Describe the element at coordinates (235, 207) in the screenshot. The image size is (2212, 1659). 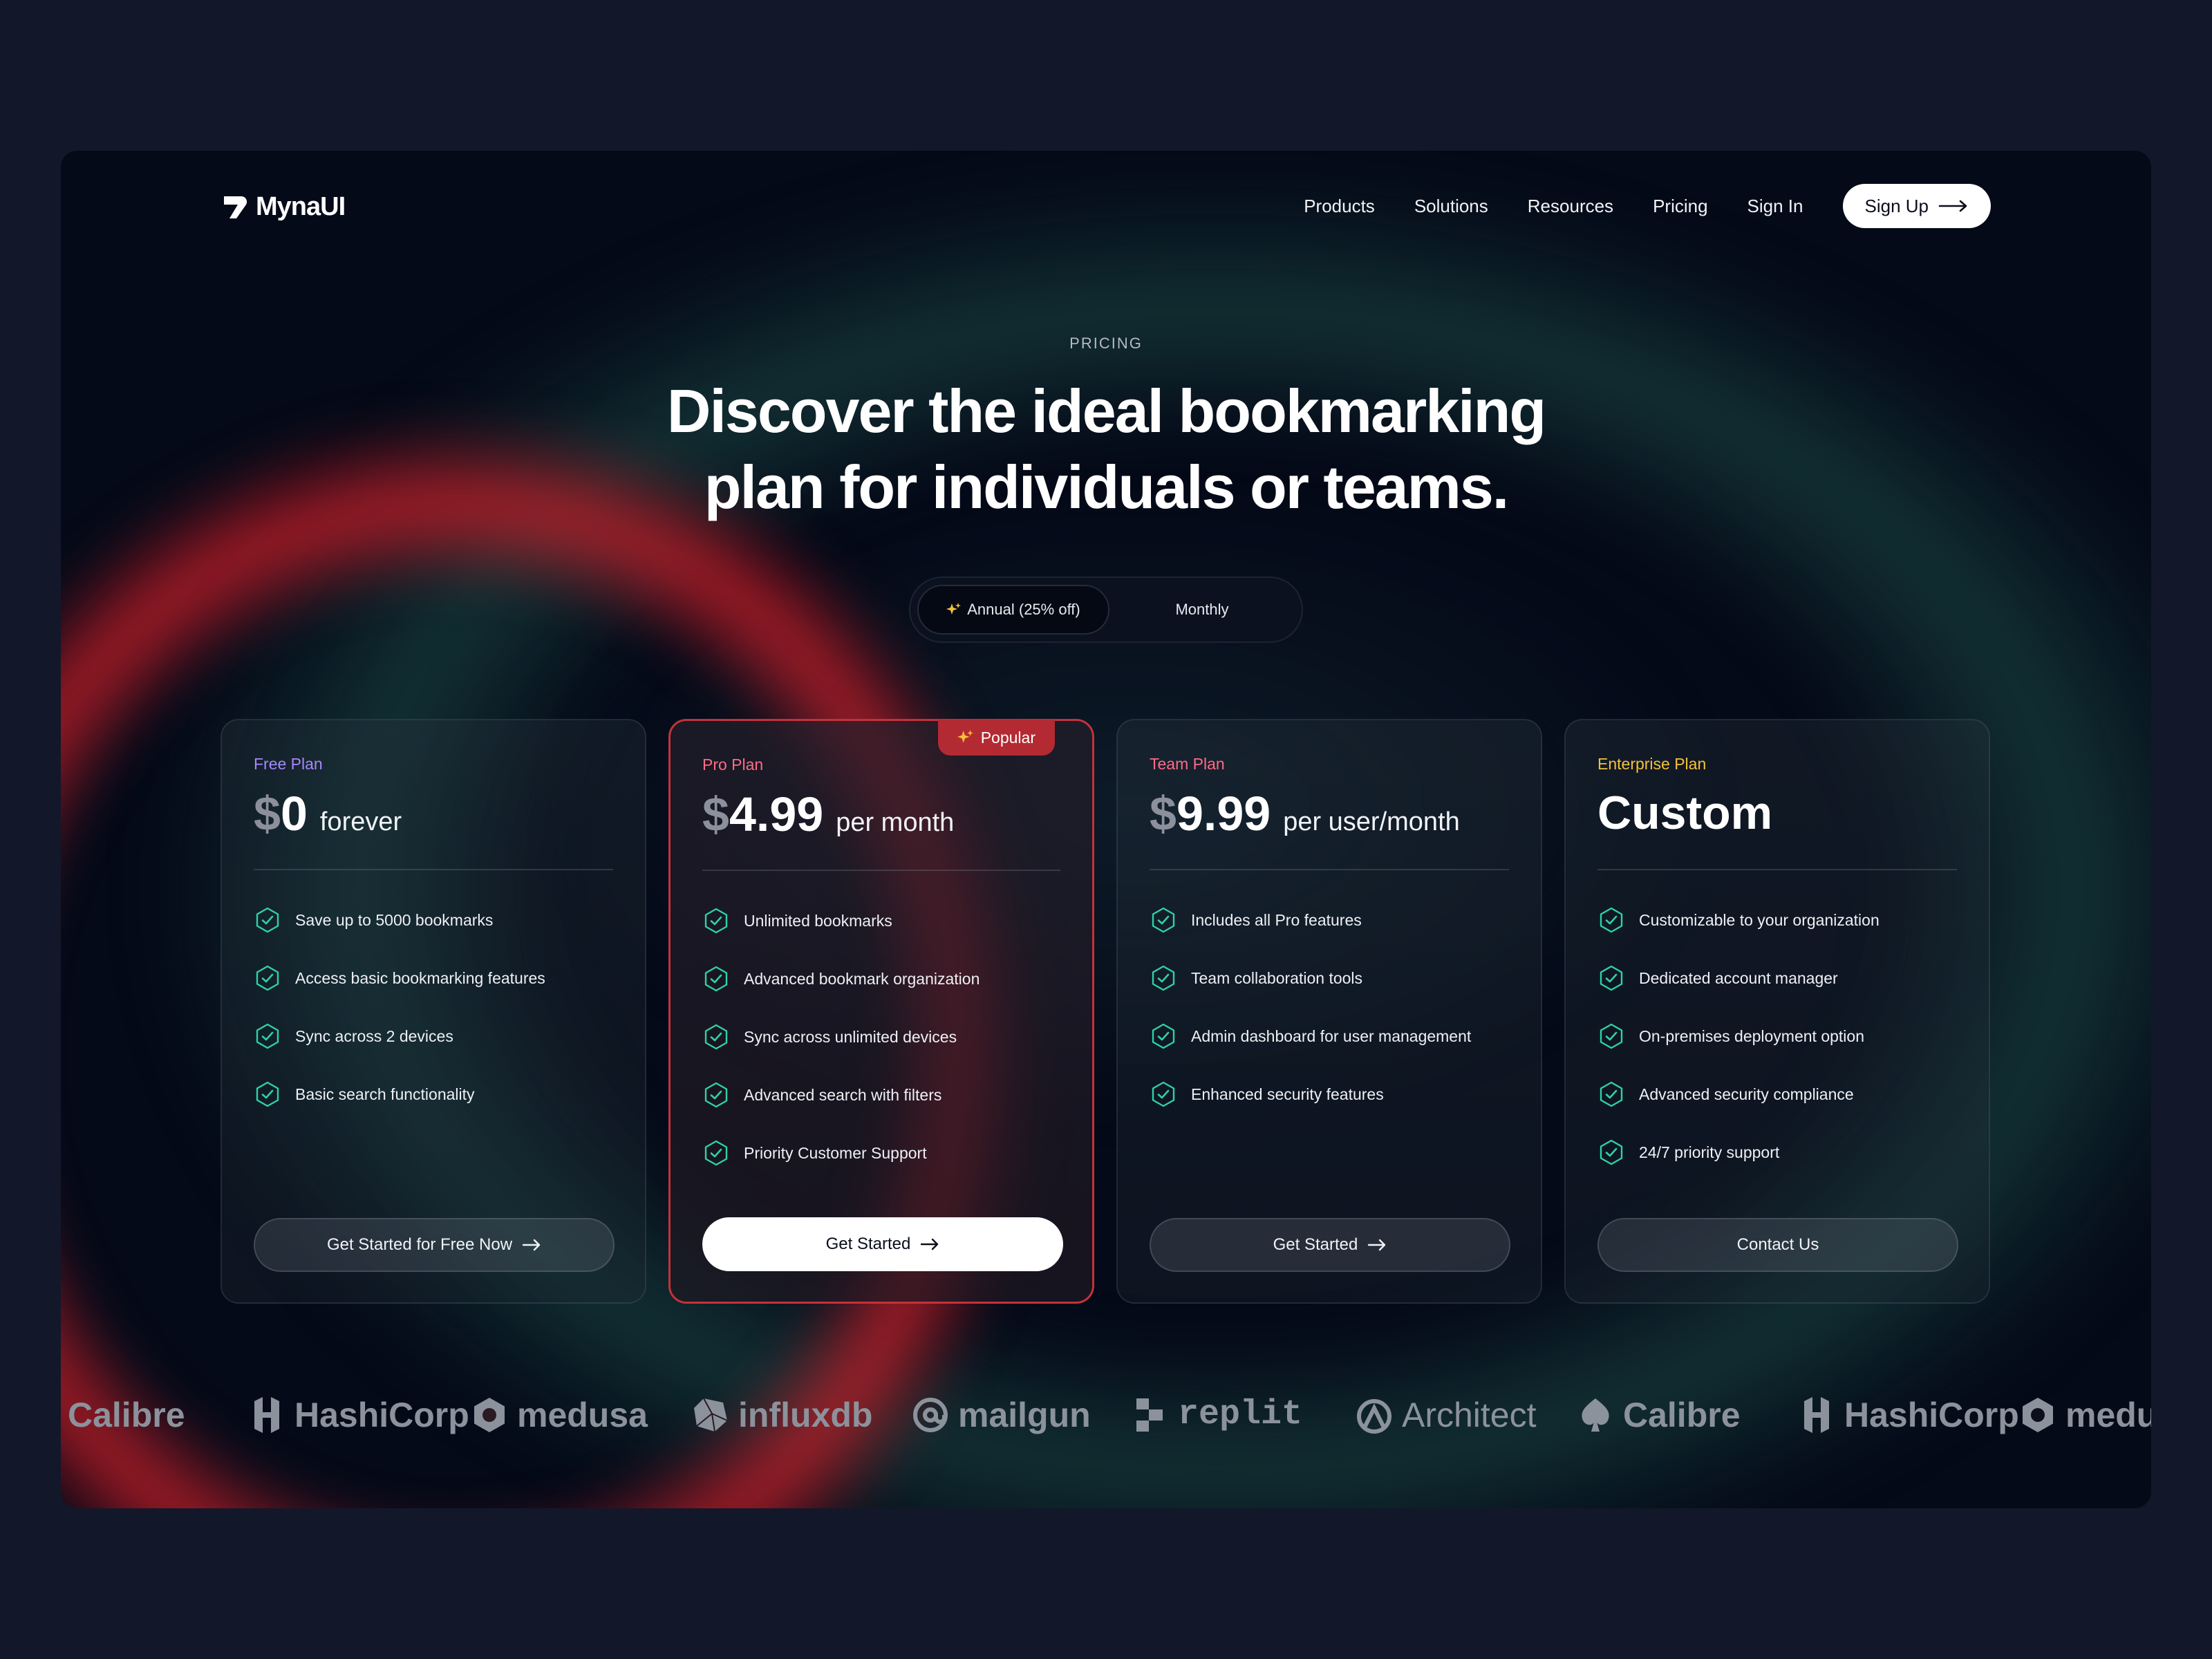
I see `logo-icon` at that location.